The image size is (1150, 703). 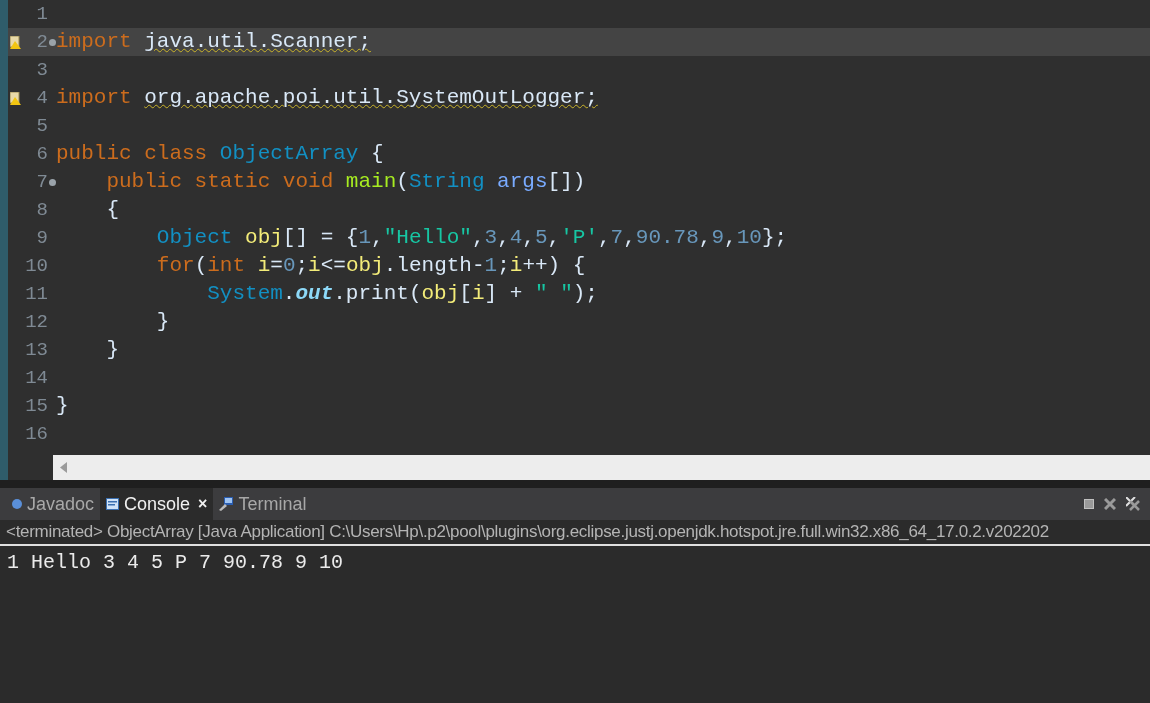 What do you see at coordinates (36, 266) in the screenshot?
I see `line-number: 10` at bounding box center [36, 266].